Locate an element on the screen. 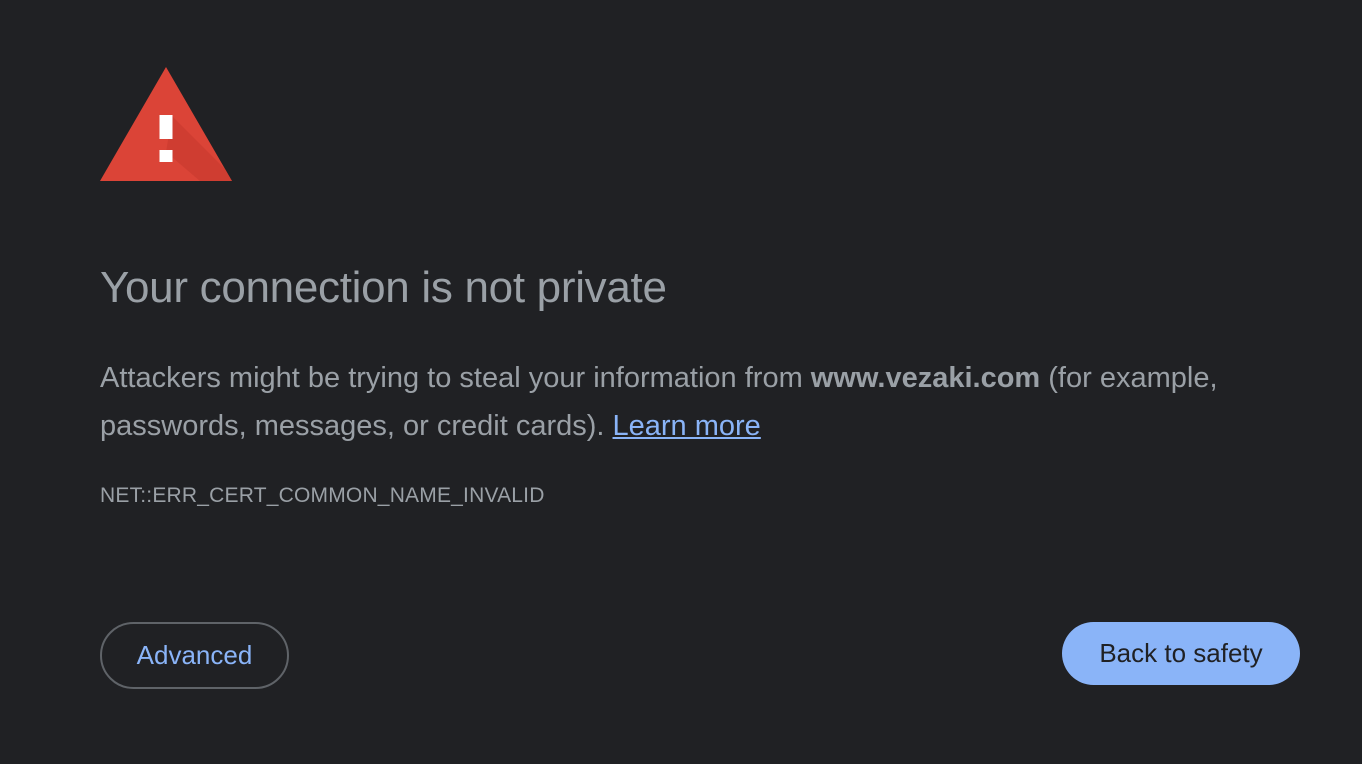 This screenshot has width=1362, height=764. site-domain: www.vezaki.com is located at coordinates (925, 378).